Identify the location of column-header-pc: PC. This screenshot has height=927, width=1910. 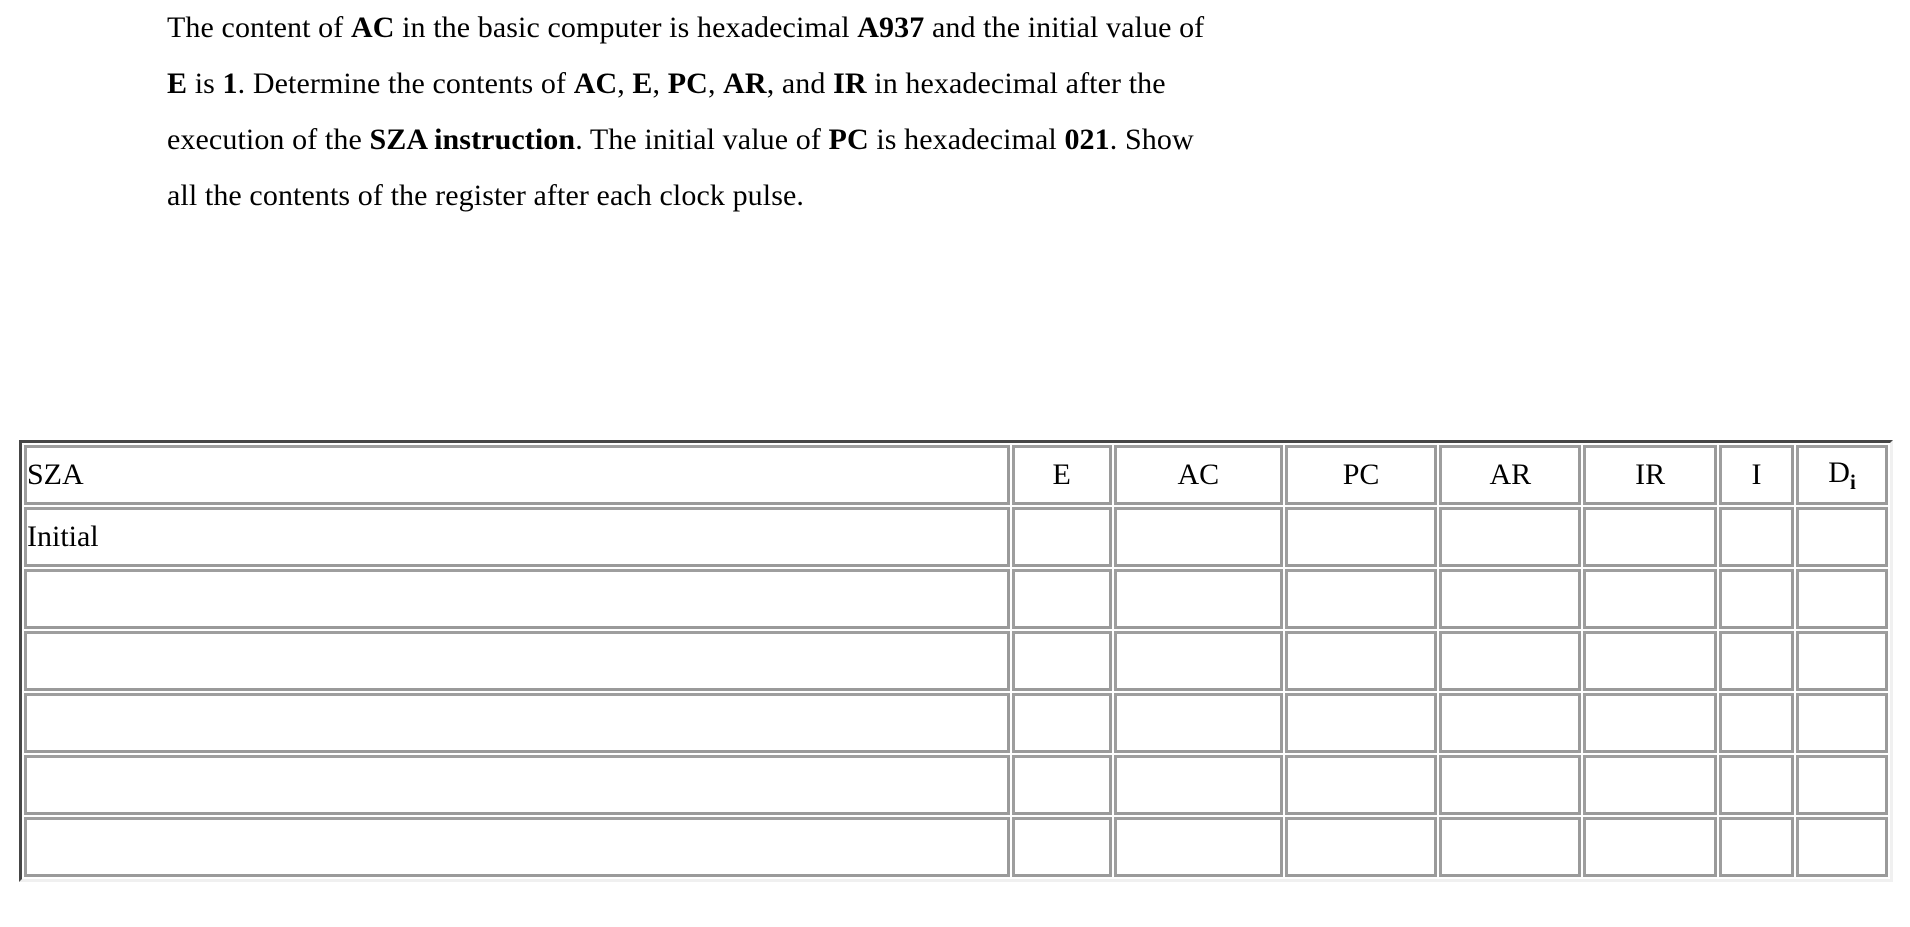
(1361, 475).